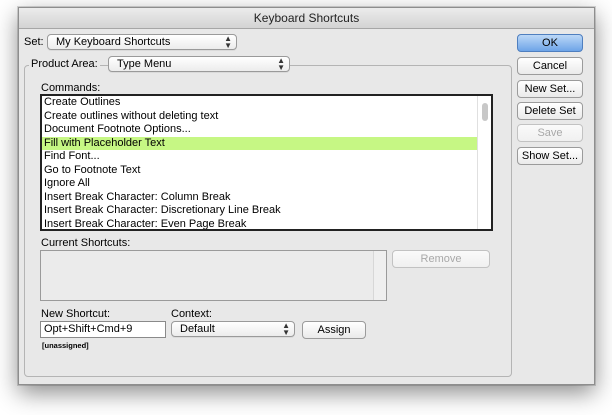 Image resolution: width=612 pixels, height=415 pixels. What do you see at coordinates (266, 224) in the screenshot?
I see `list-item: Insert Break Character: Even Page Break` at bounding box center [266, 224].